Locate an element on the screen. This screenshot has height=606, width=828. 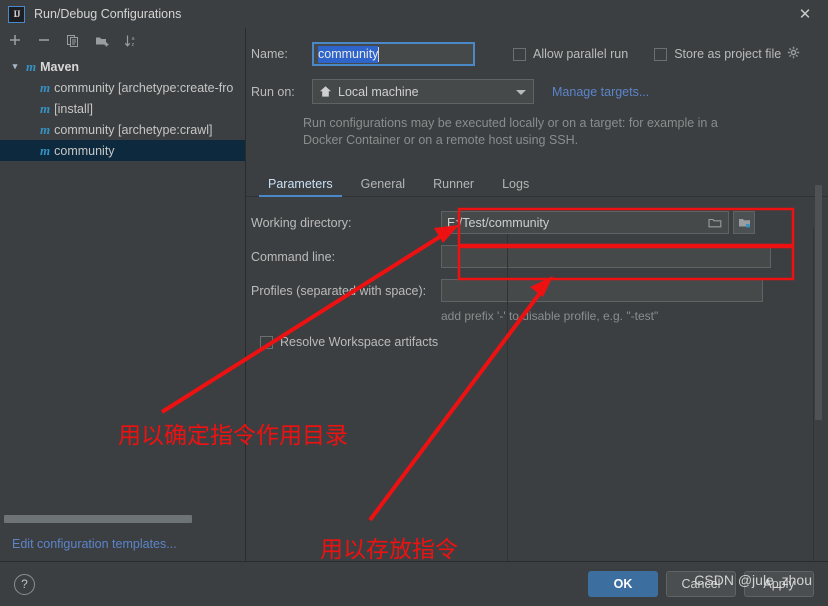
resolve-workspace-artifacts-checkbox: Resolve Workspace artifacts is located at coordinates (539, 342).